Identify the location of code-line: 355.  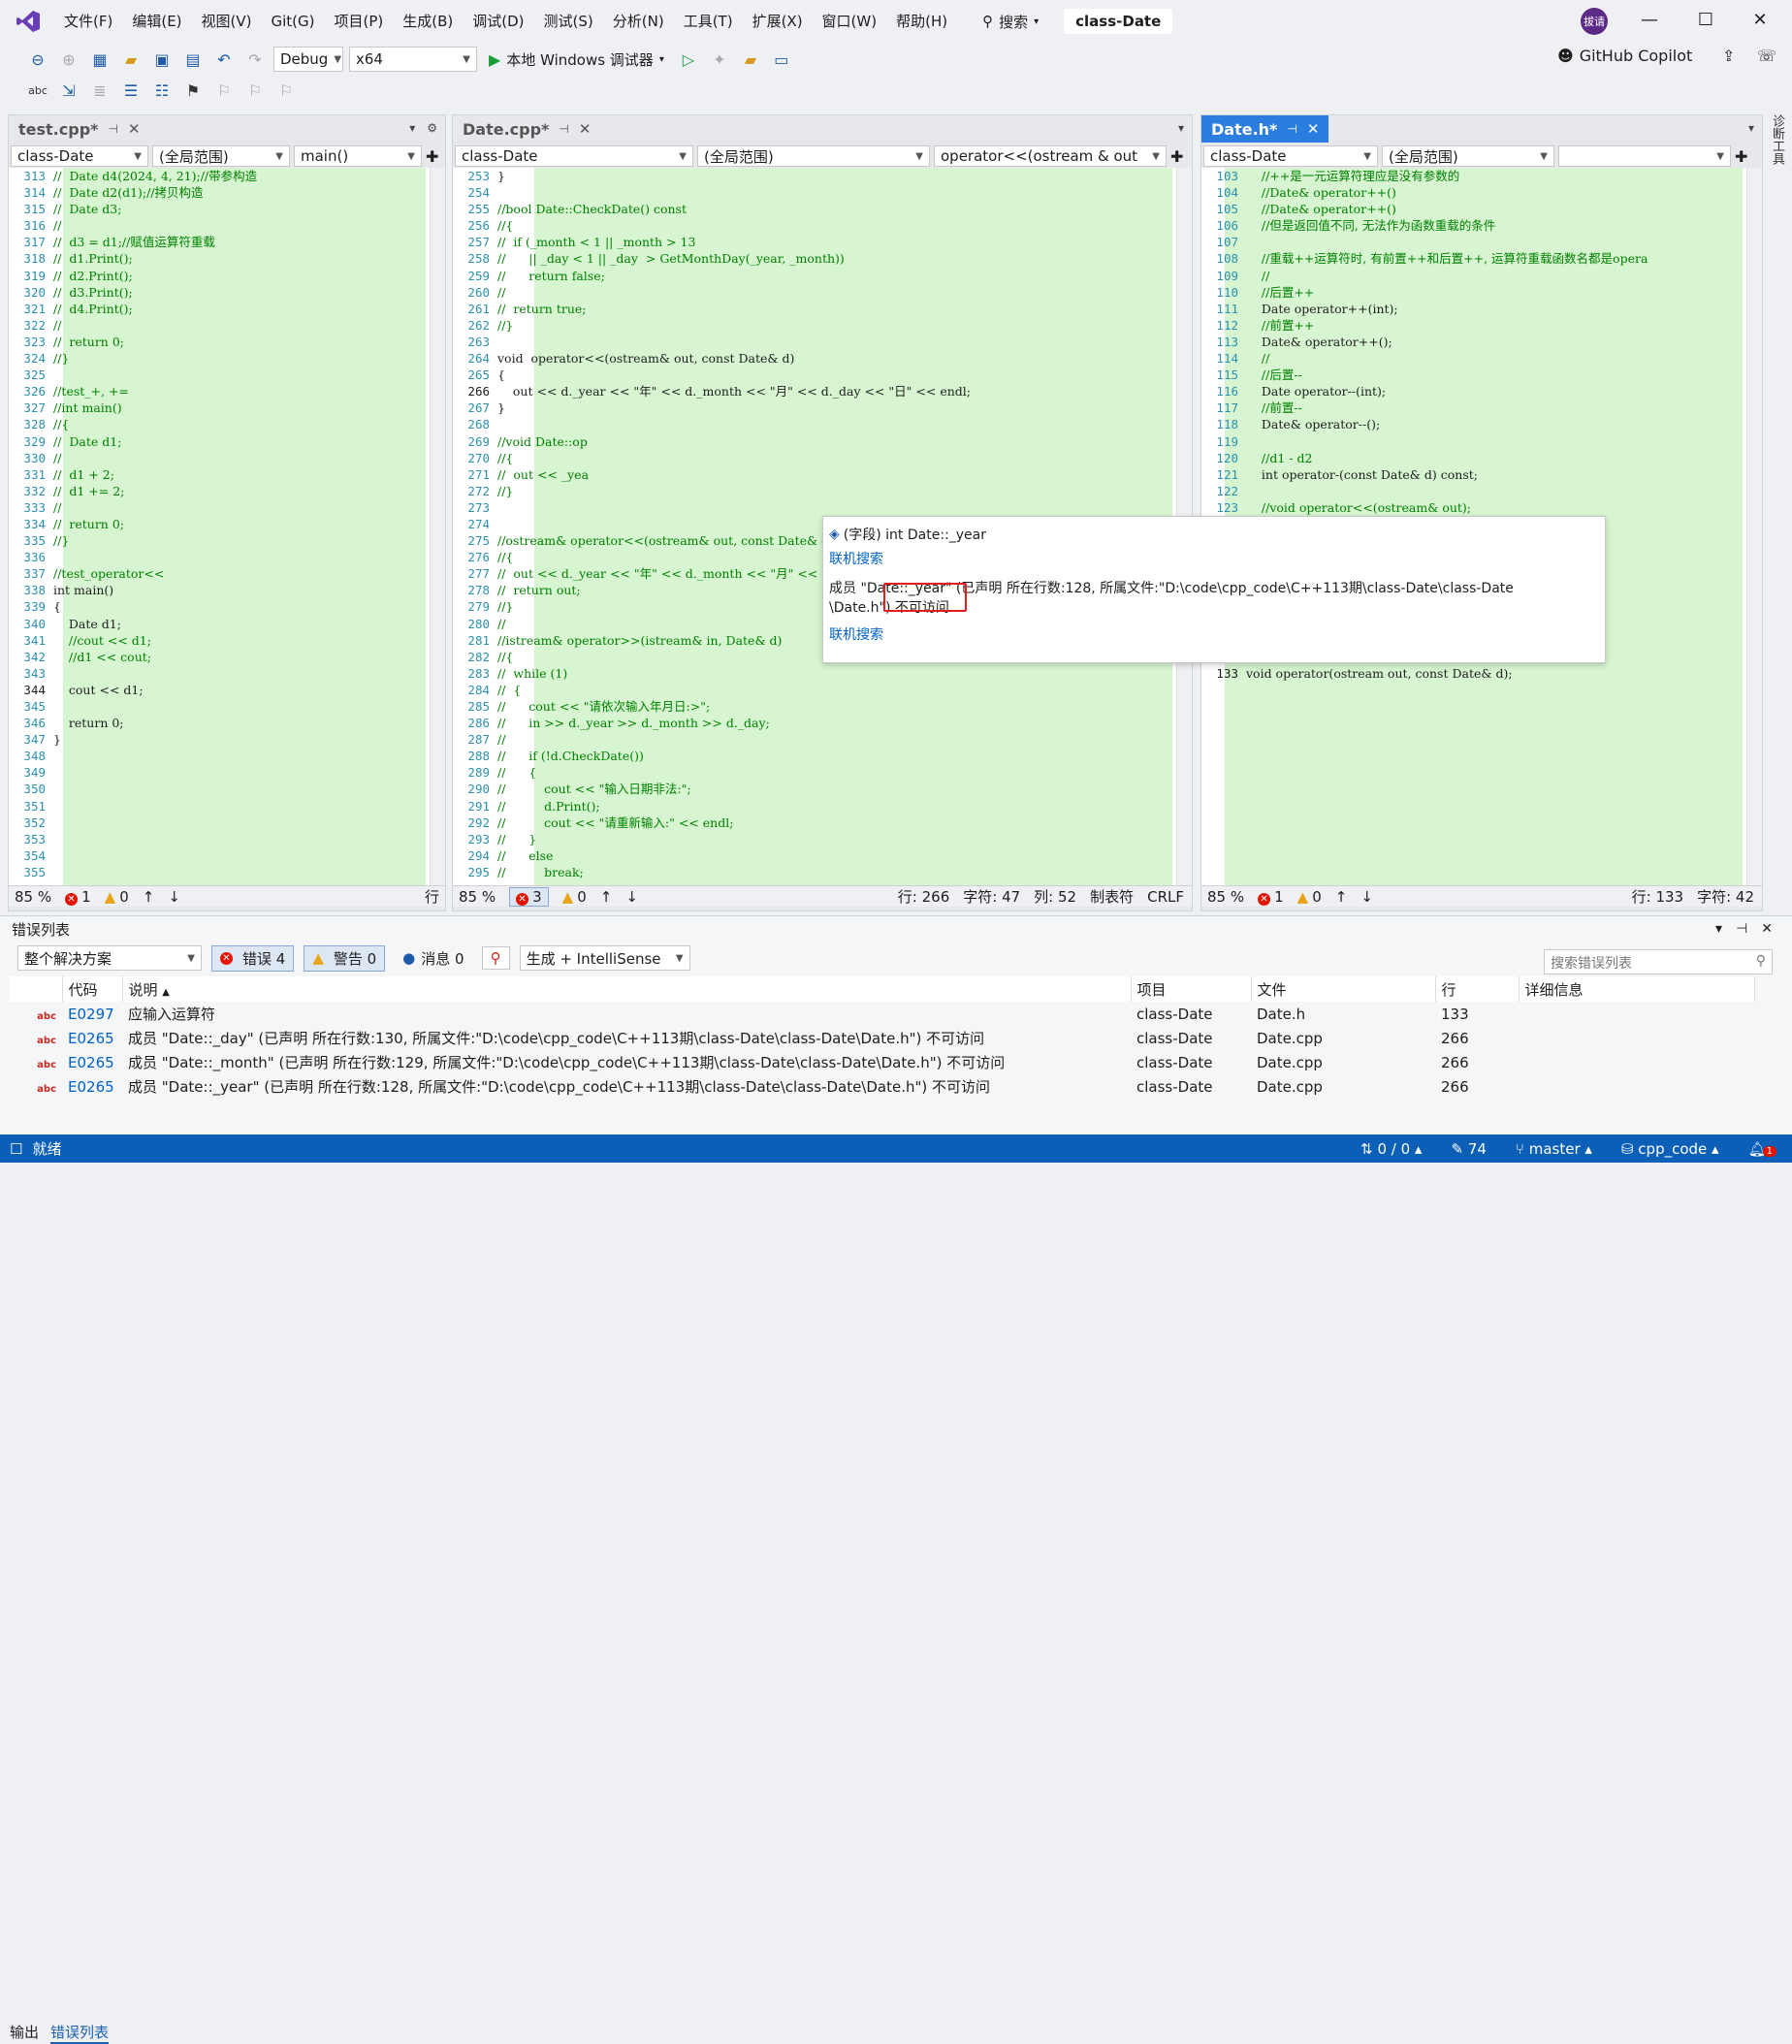
(227, 872).